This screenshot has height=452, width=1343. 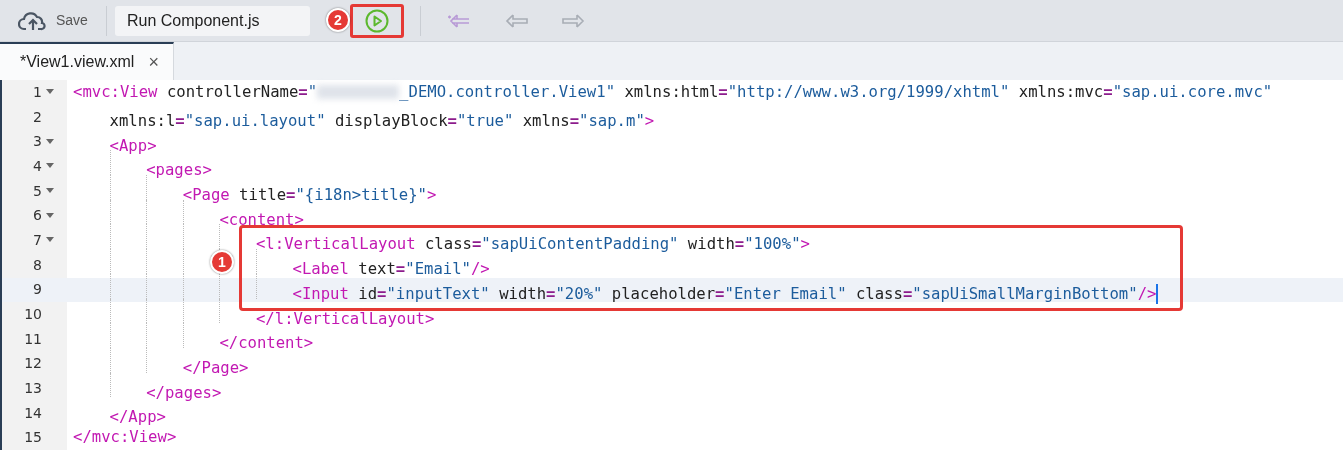 What do you see at coordinates (33, 20) in the screenshot?
I see `cloud-upload-icon` at bounding box center [33, 20].